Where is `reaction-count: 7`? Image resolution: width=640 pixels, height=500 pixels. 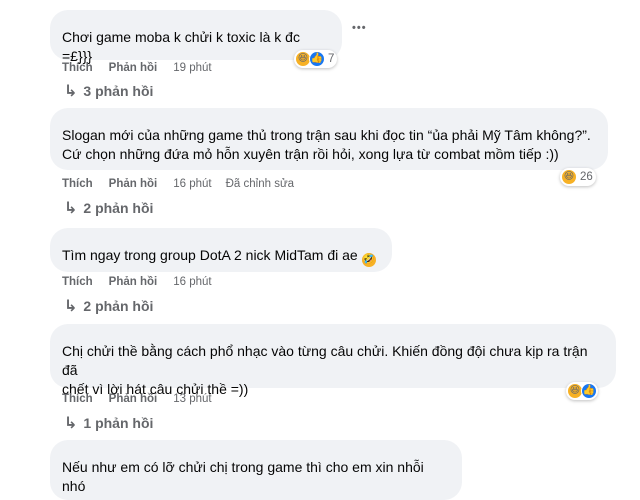
reaction-count: 7 is located at coordinates (331, 59).